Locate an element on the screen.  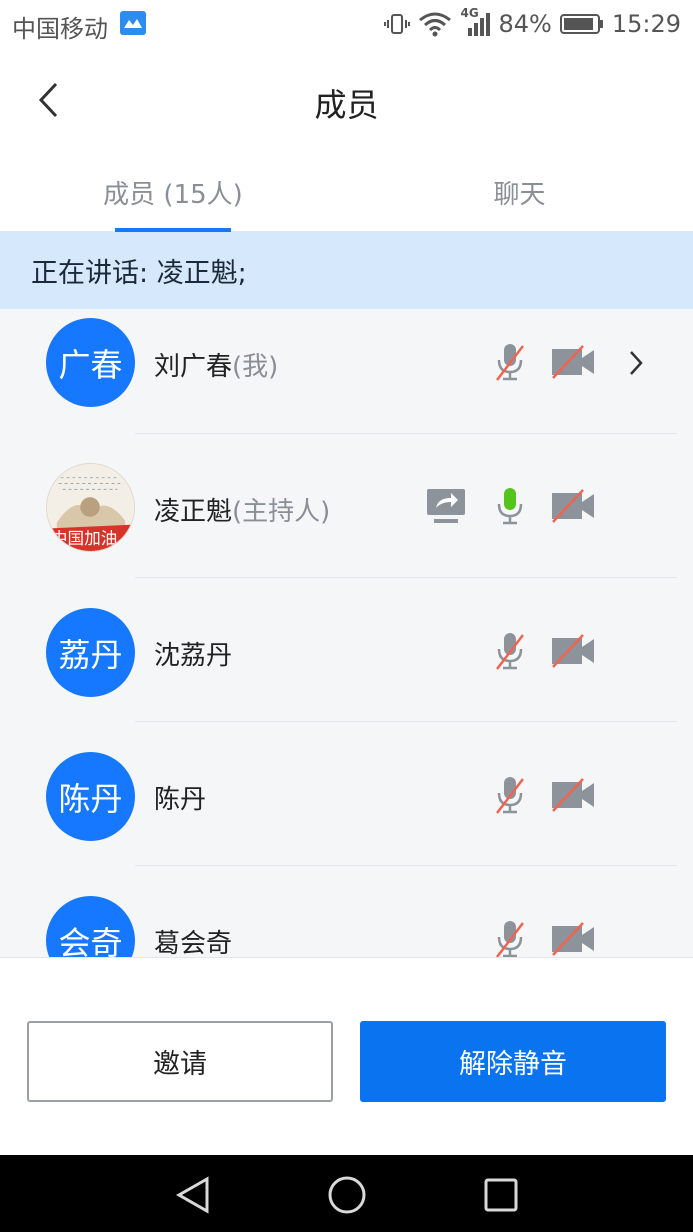
screen-share-icon is located at coordinates (446, 506).